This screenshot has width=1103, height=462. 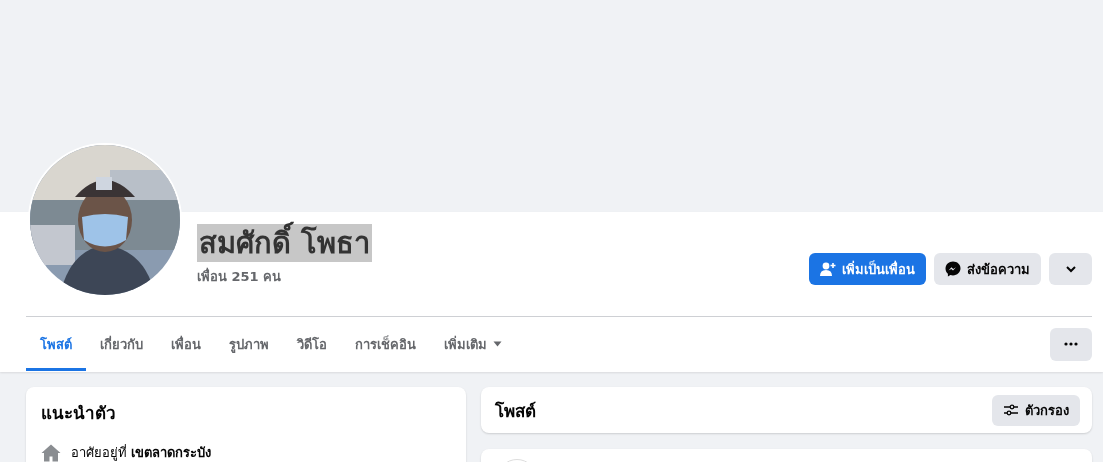 I want to click on filter-button: ตัวกรอง, so click(x=1036, y=410).